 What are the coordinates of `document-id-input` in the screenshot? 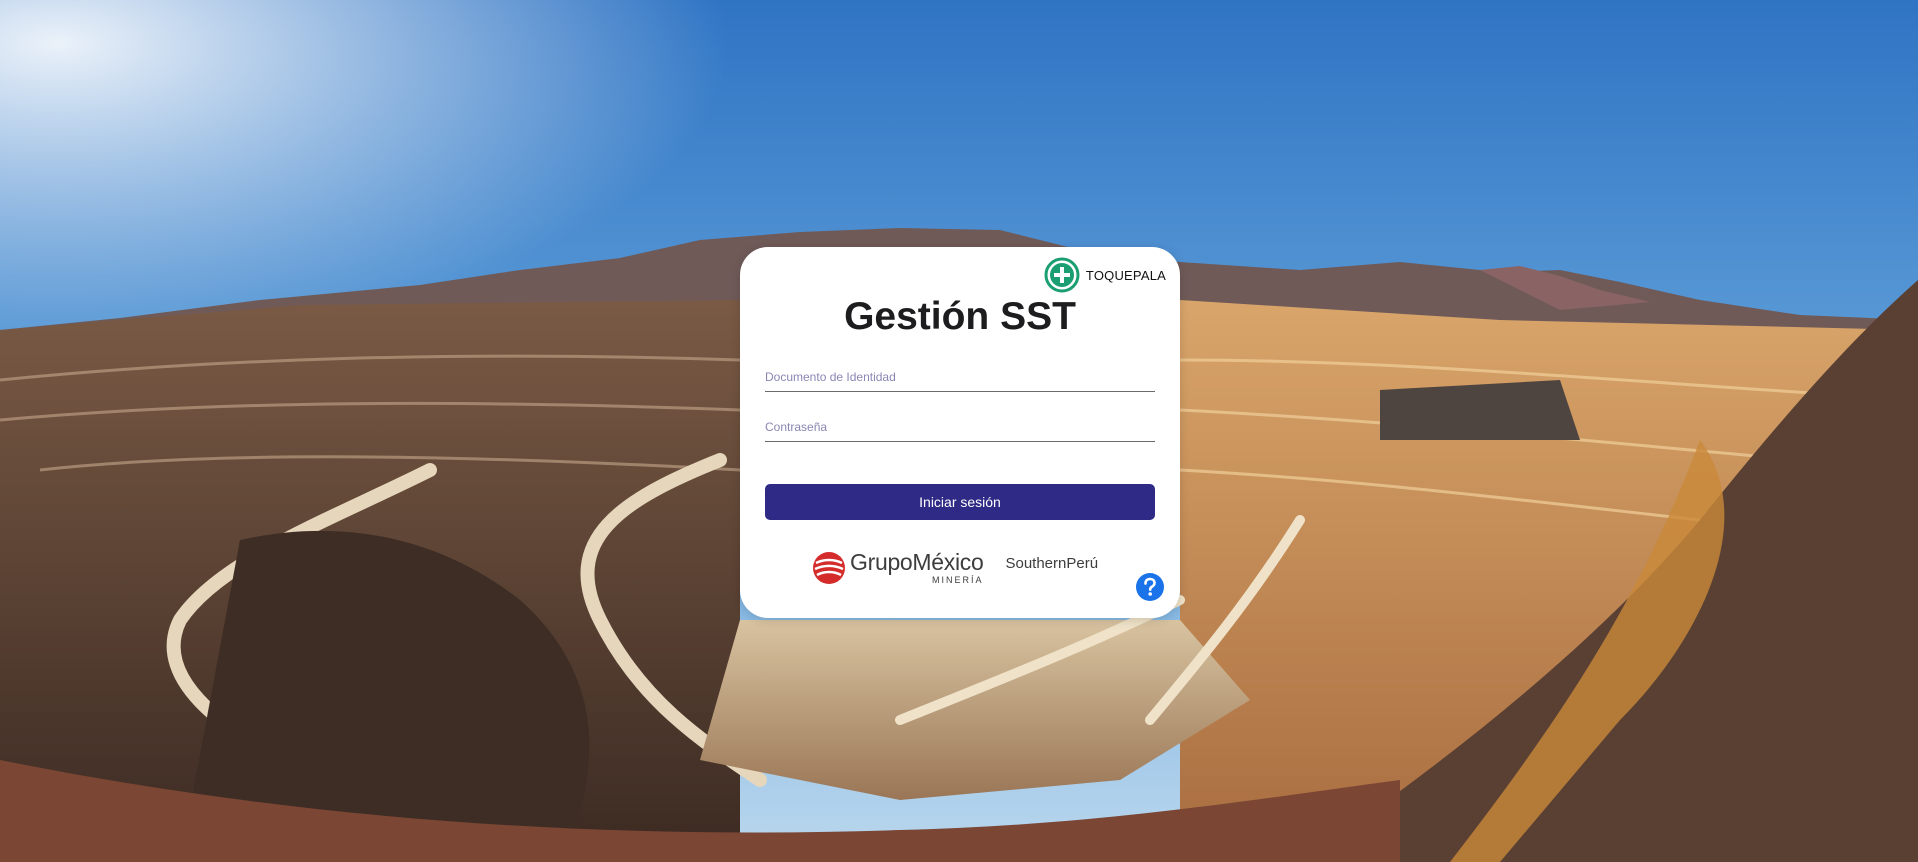 It's located at (960, 377).